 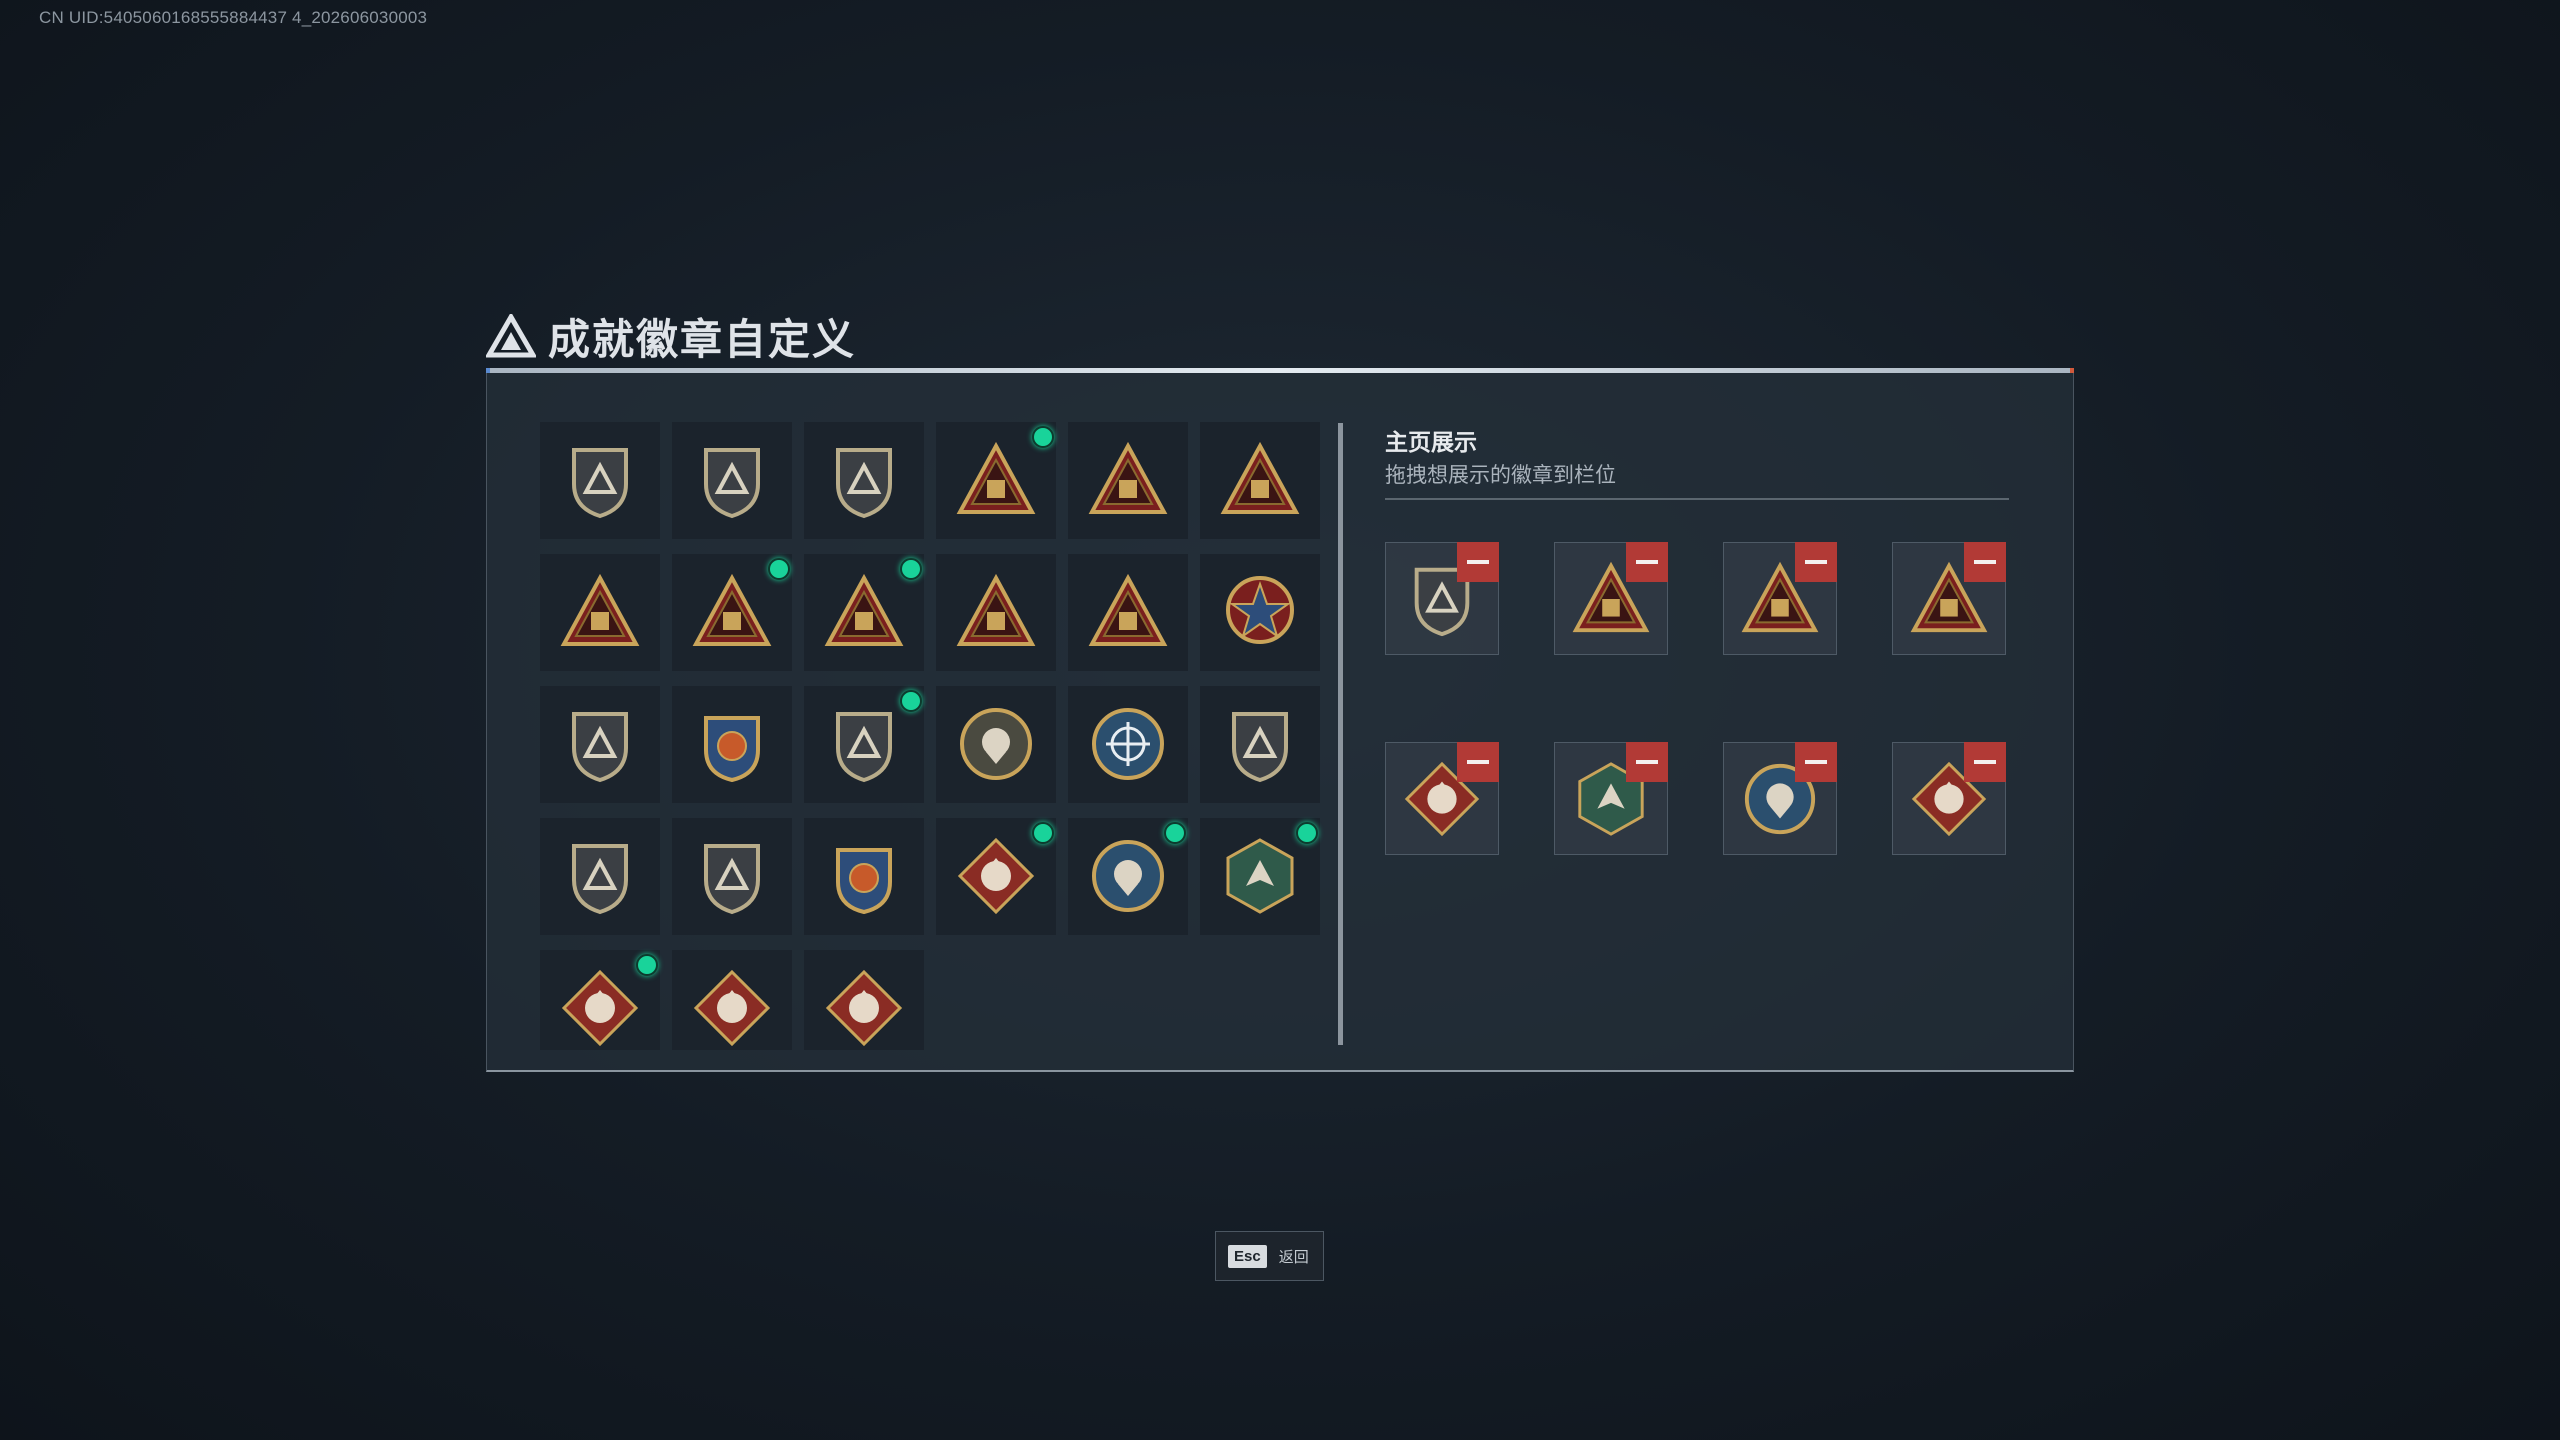 I want to click on triangle-leaf-badge-icon, so click(x=1260, y=477).